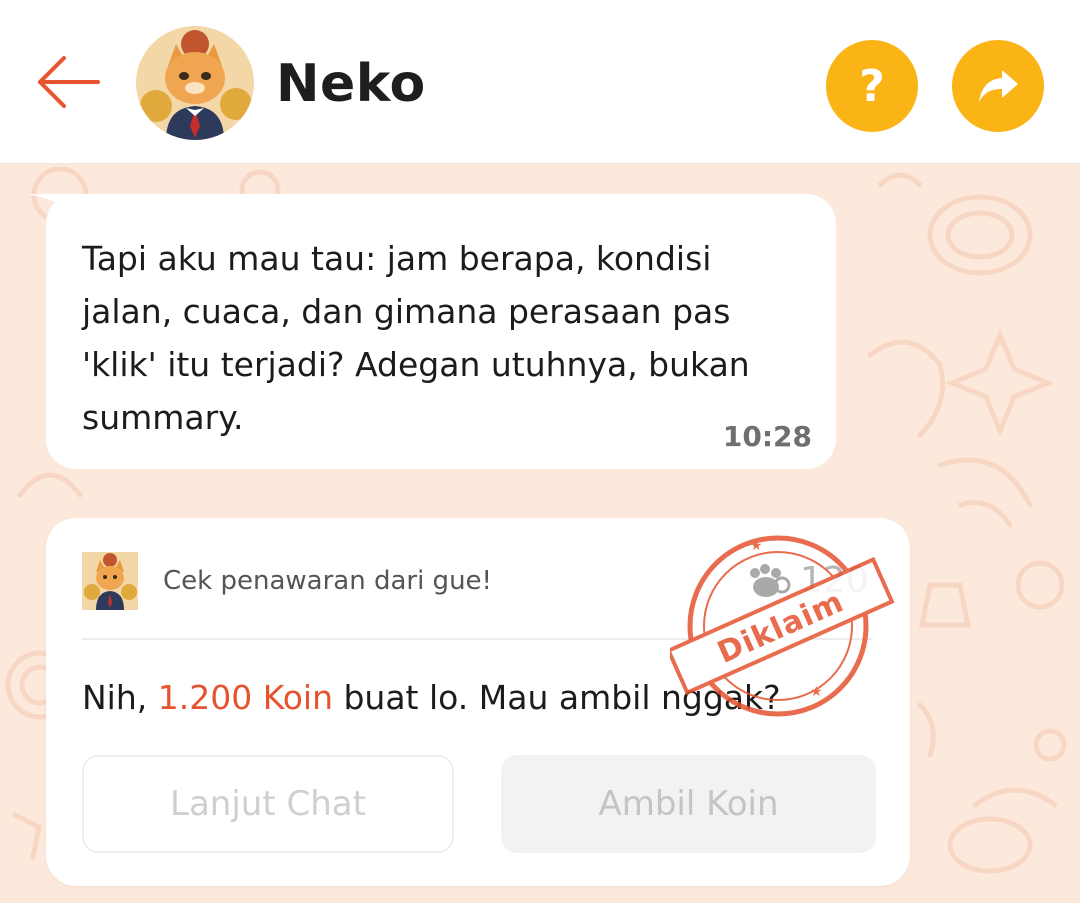 The height and width of the screenshot is (903, 1080). What do you see at coordinates (195, 83) in the screenshot?
I see `avatar` at bounding box center [195, 83].